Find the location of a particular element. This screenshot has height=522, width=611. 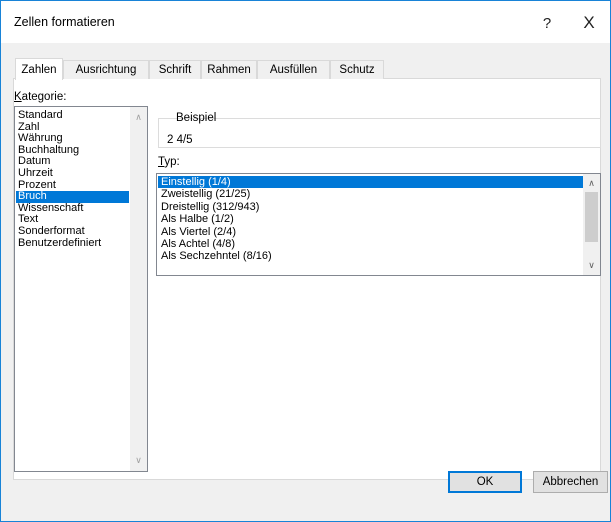

tab-rahmen: Rahmen is located at coordinates (229, 69).